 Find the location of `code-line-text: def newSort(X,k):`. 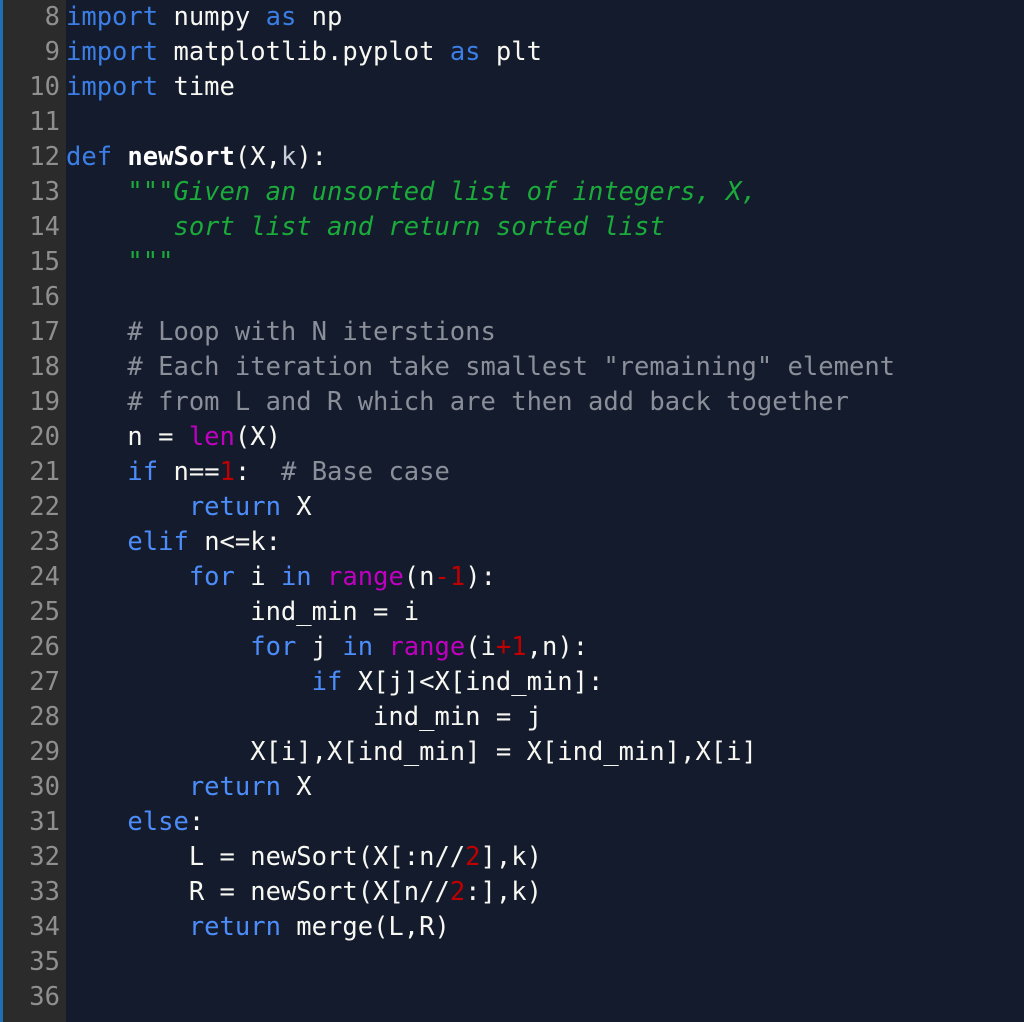

code-line-text: def newSort(X,k): is located at coordinates (196, 157).